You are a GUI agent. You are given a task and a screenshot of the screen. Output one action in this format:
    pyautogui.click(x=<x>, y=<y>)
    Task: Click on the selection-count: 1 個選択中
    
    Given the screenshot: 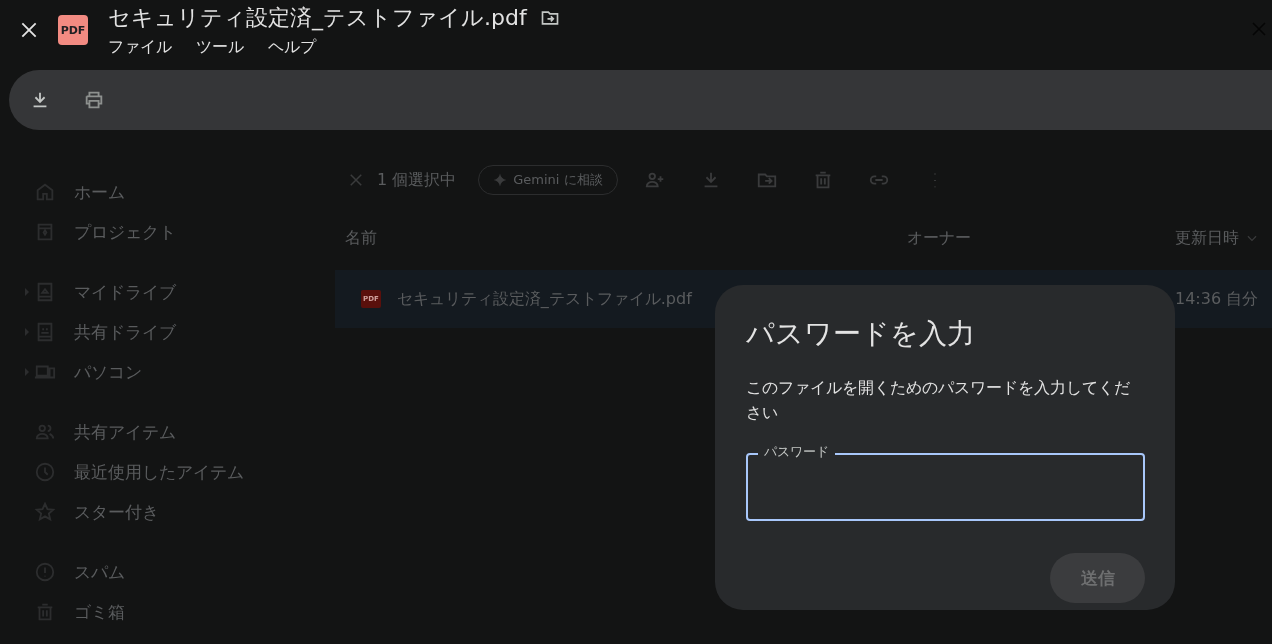 What is the action you would take?
    pyautogui.click(x=417, y=180)
    